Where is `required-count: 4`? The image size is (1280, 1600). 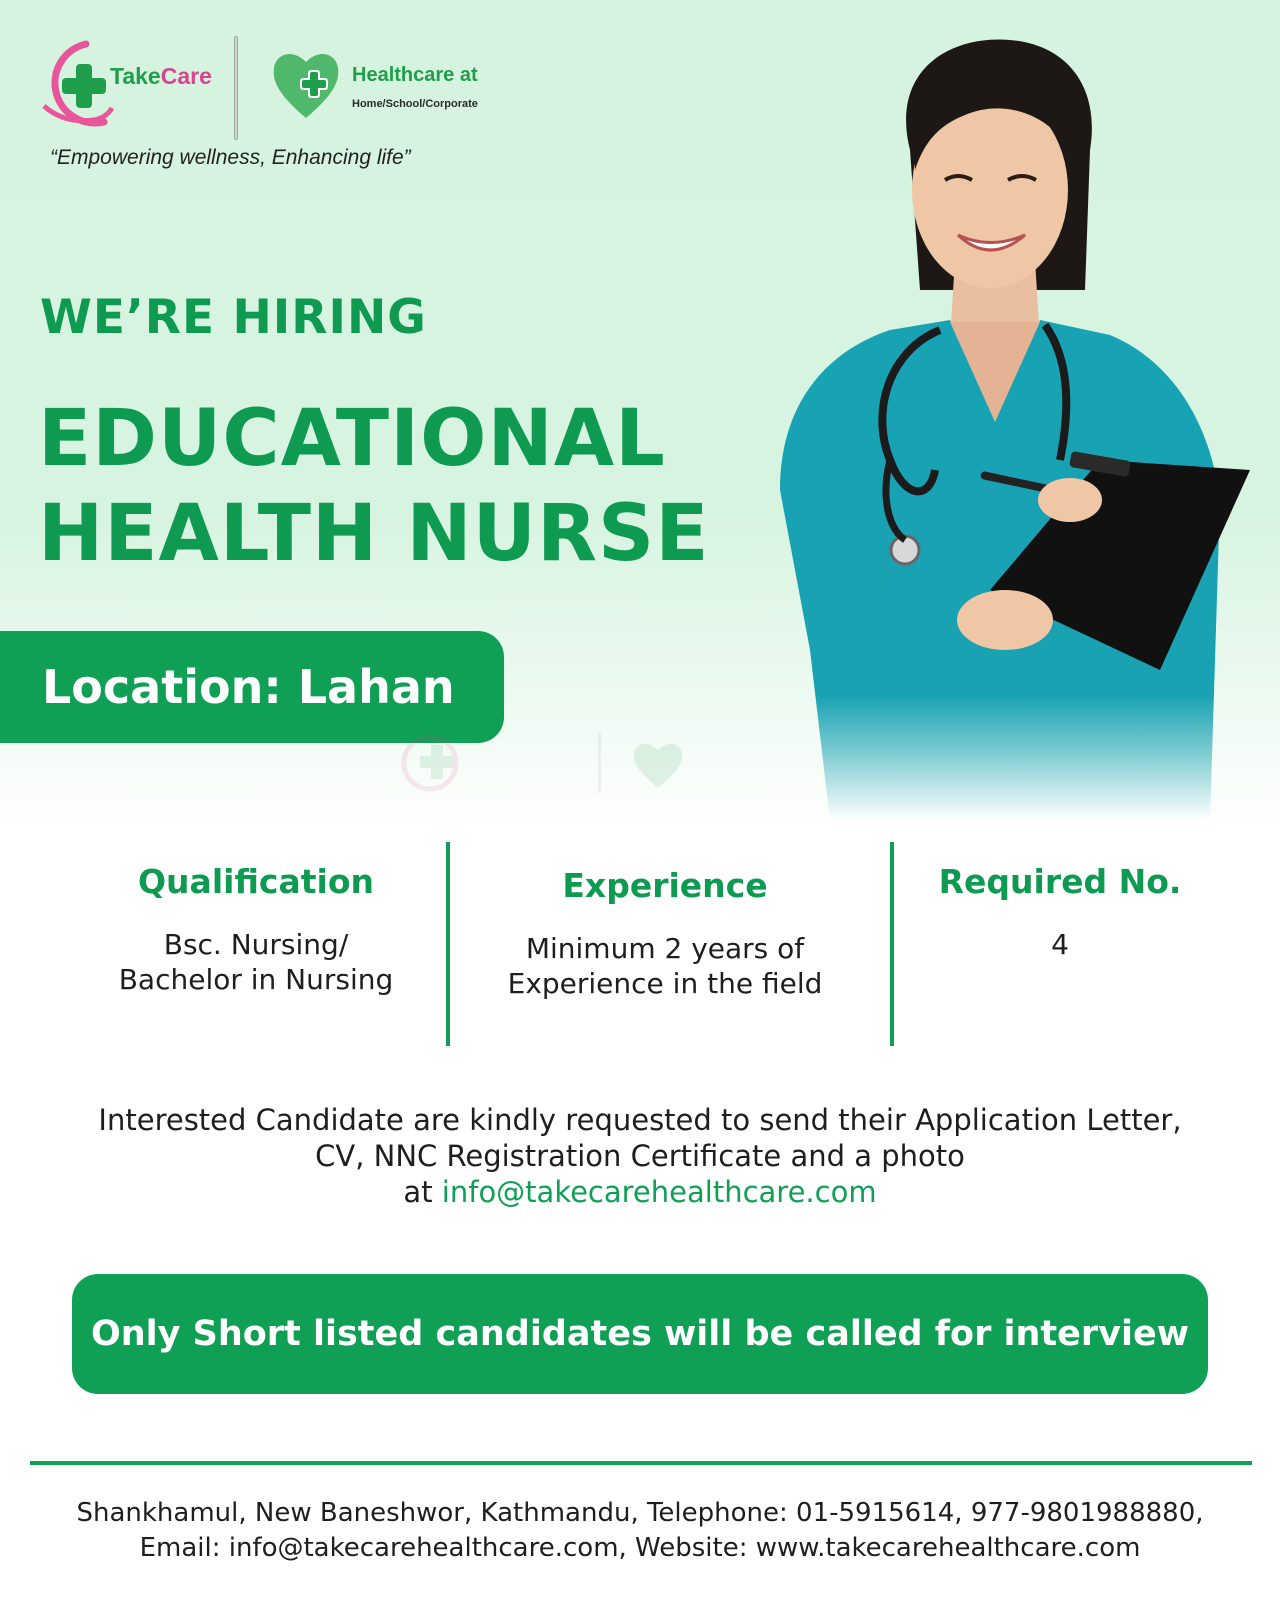 required-count: 4 is located at coordinates (1060, 944).